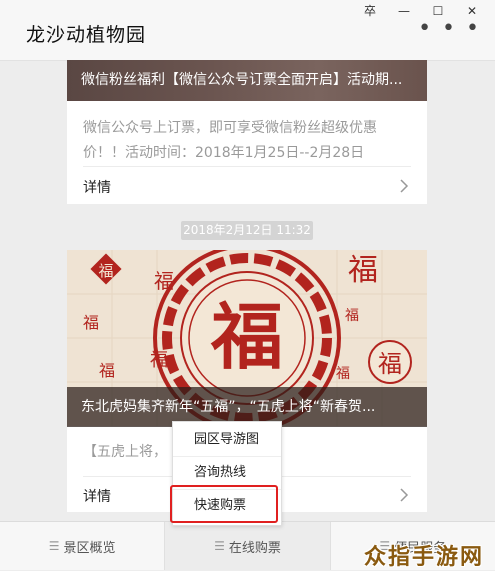 The height and width of the screenshot is (571, 495). I want to click on title-bar: 卒 — ☐ ✕ 龙沙动植物园 • • •, so click(247, 30).